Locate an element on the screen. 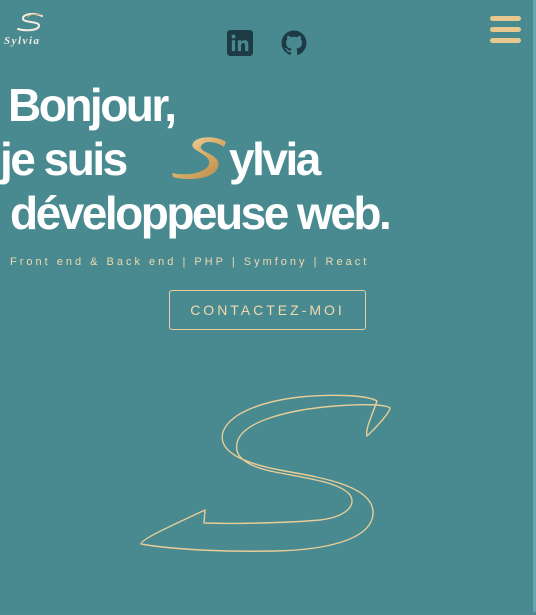  hero-line-greeting: Bonjour, is located at coordinates (92, 105).